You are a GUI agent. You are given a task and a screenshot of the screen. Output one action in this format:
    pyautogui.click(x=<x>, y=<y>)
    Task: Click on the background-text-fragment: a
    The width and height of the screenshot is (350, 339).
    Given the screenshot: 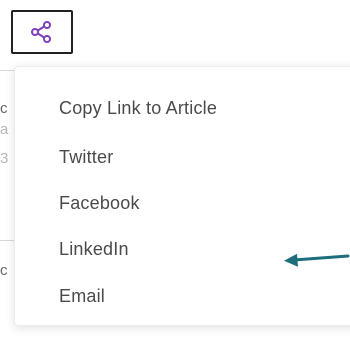 What is the action you would take?
    pyautogui.click(x=4, y=129)
    